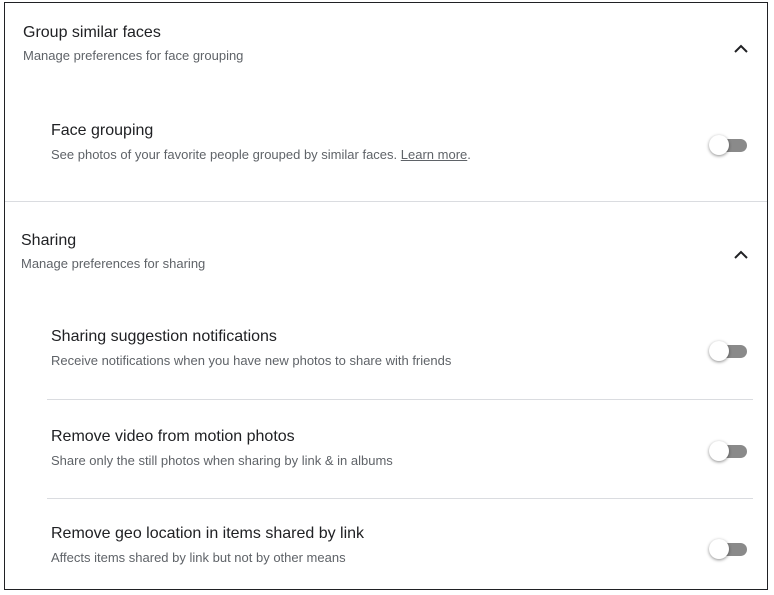 This screenshot has height=595, width=774. Describe the element at coordinates (394, 252) in the screenshot. I see `section-header-sharing: Sharing Manage preferences for sharing` at that location.